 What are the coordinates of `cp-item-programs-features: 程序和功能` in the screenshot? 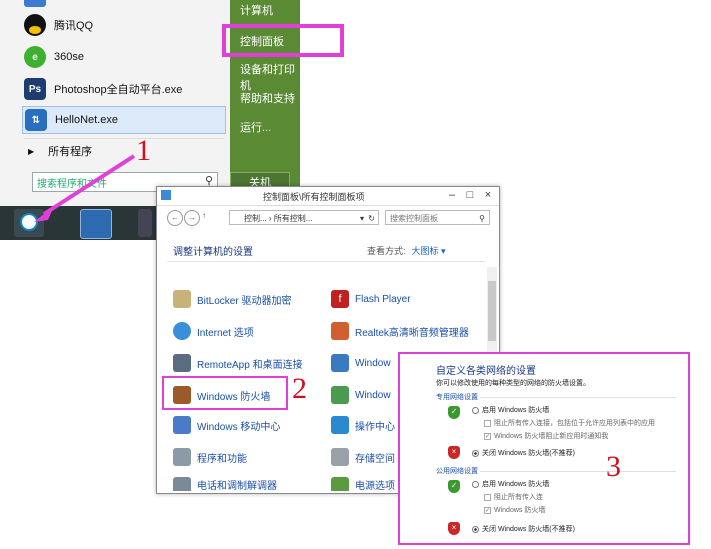 It's located at (210, 457).